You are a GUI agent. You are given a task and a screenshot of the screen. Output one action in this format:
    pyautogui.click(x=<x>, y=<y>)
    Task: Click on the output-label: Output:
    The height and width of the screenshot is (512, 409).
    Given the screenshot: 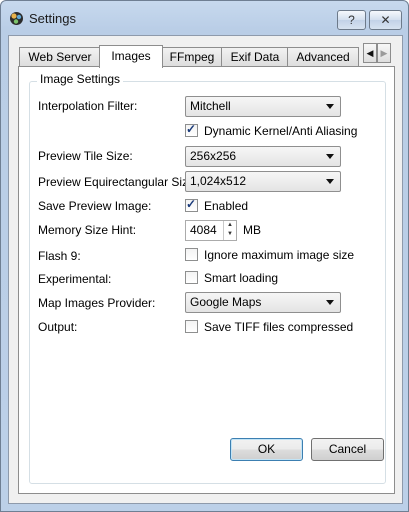 What is the action you would take?
    pyautogui.click(x=58, y=327)
    